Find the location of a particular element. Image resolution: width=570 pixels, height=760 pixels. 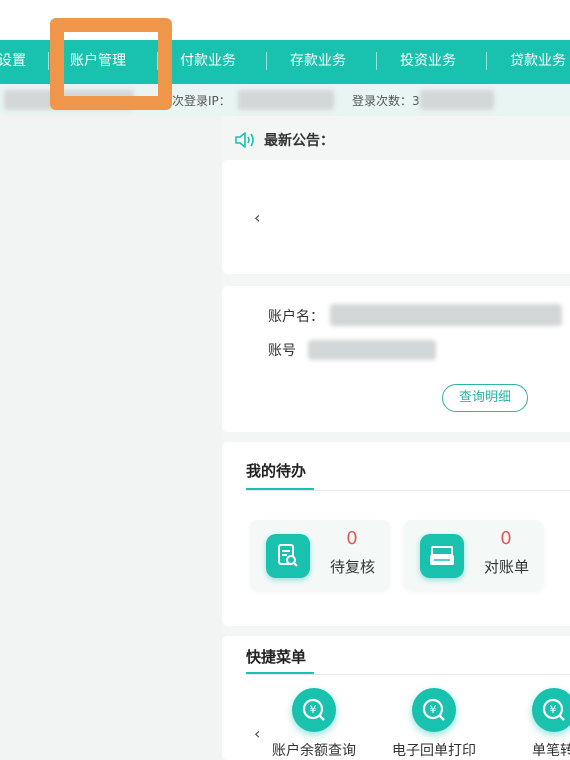

notice-bar: 最新公告： is located at coordinates (396, 140).